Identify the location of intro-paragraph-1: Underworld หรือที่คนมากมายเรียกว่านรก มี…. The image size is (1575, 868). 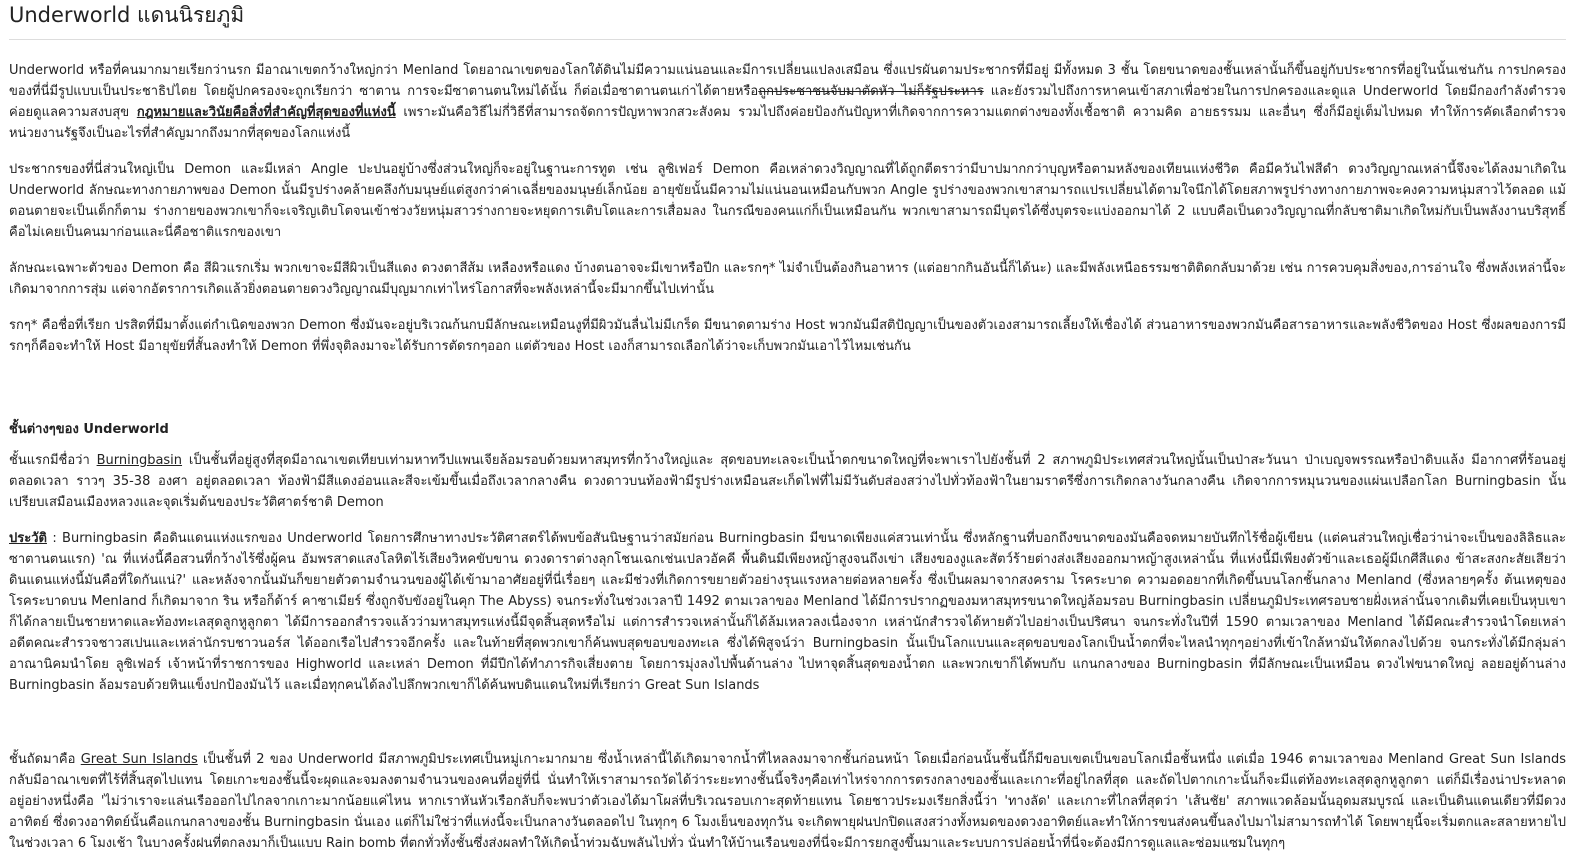
(787, 102).